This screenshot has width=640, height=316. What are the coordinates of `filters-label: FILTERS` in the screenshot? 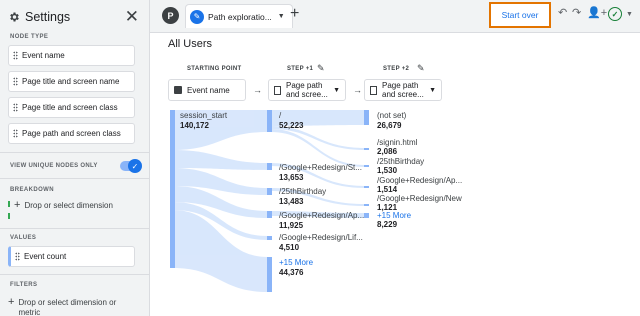 It's located at (24, 285).